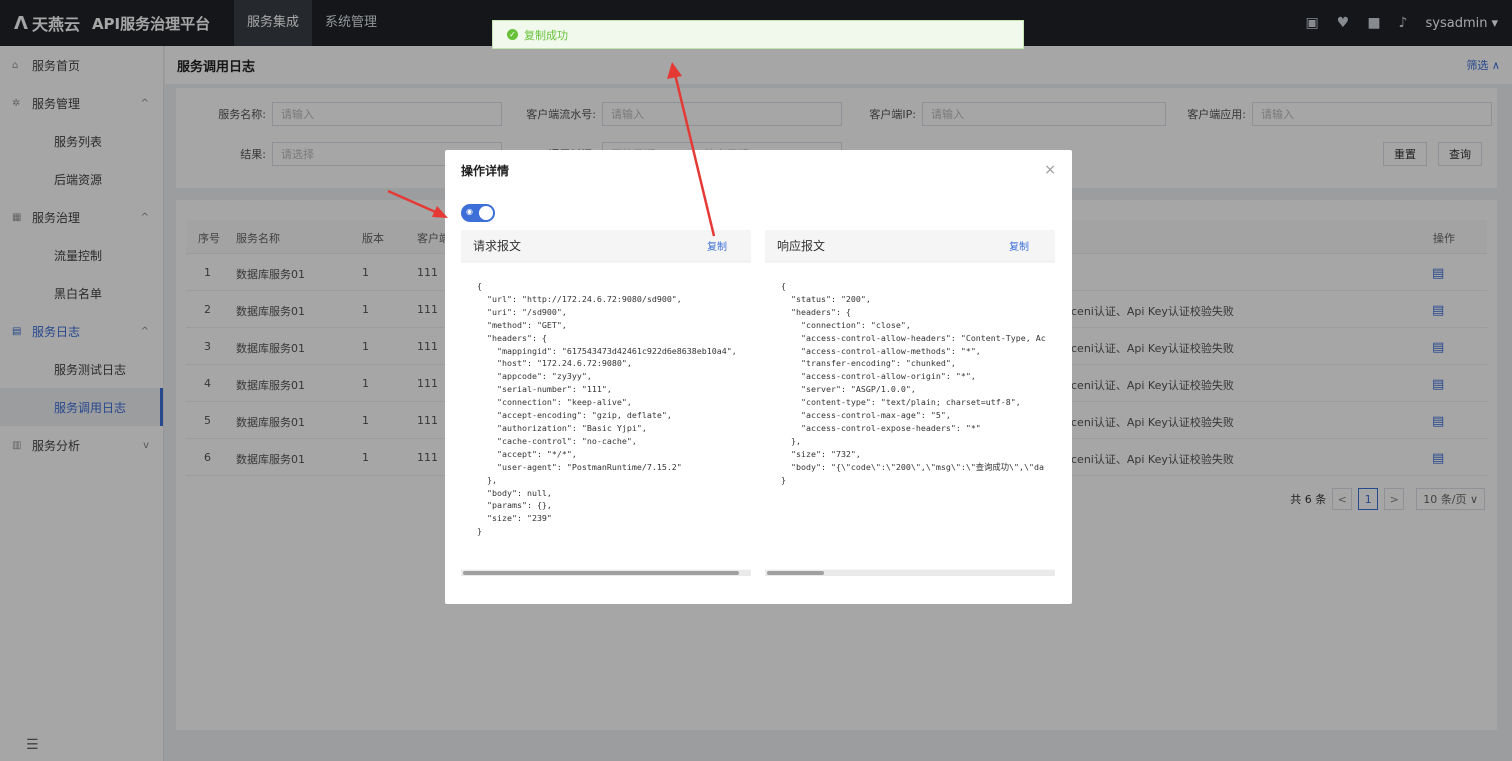 The height and width of the screenshot is (761, 1512). Describe the element at coordinates (694, 155) in the screenshot. I see `arrow-to-toast` at that location.